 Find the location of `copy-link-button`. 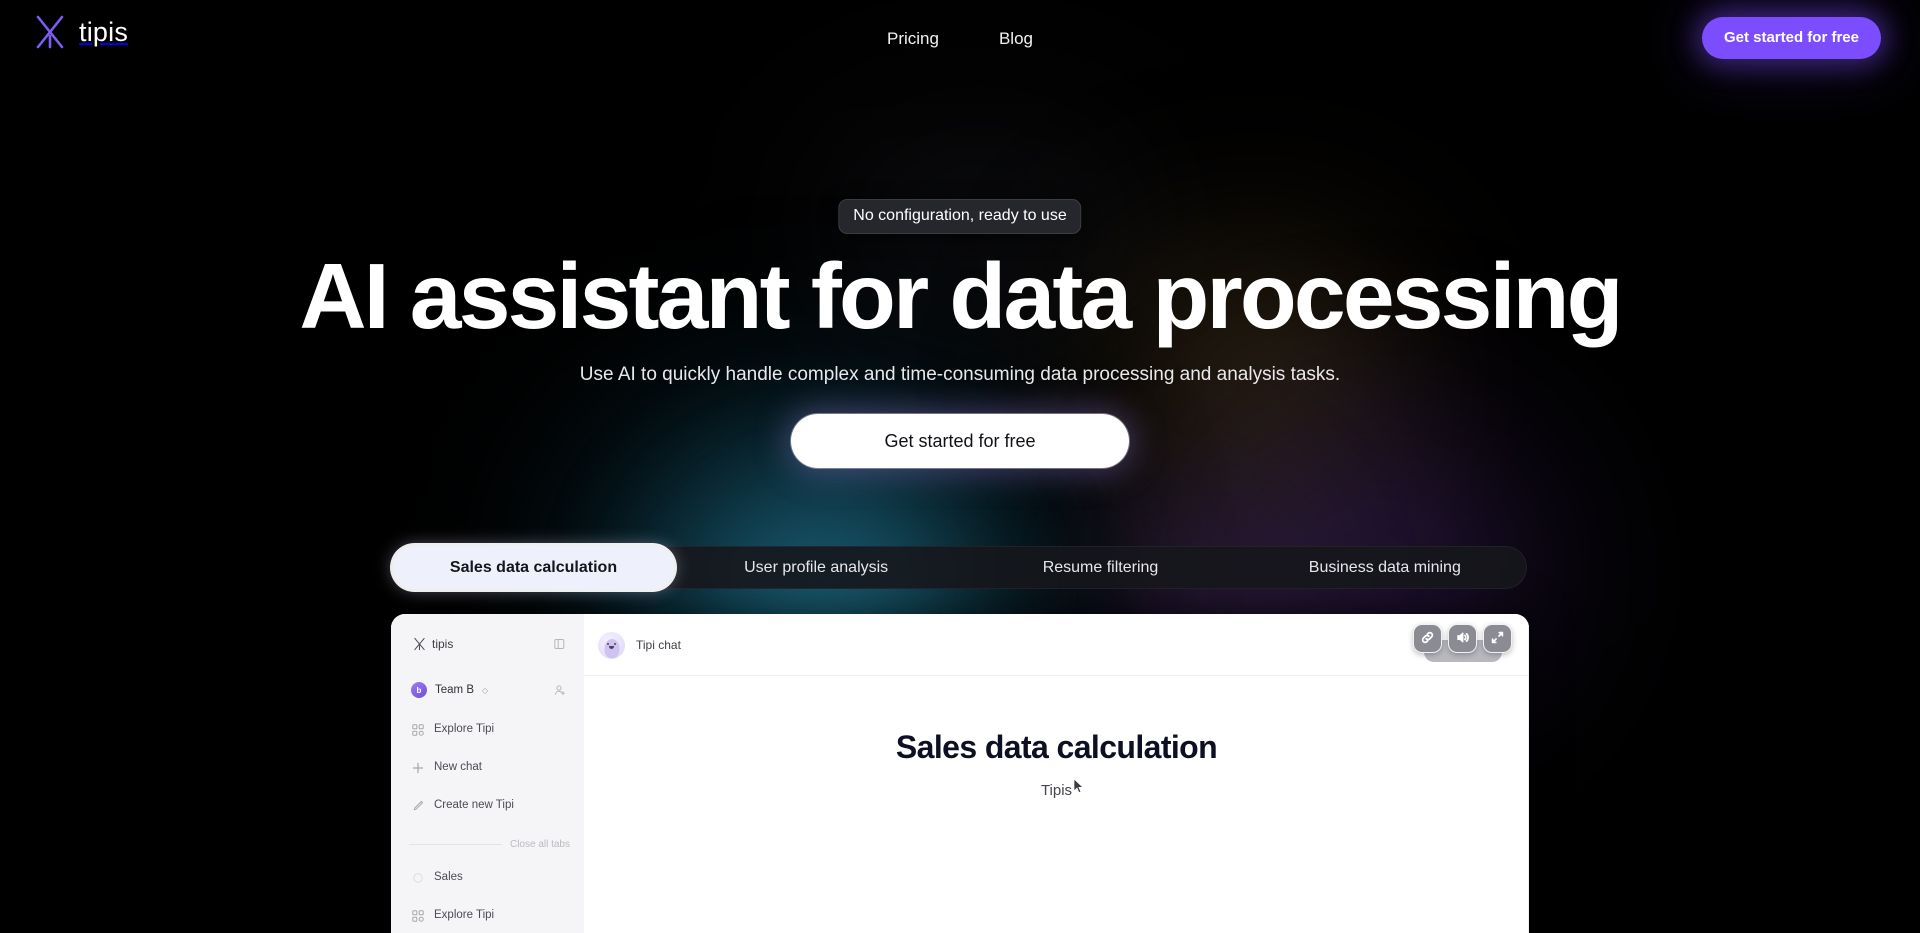

copy-link-button is located at coordinates (1427, 638).